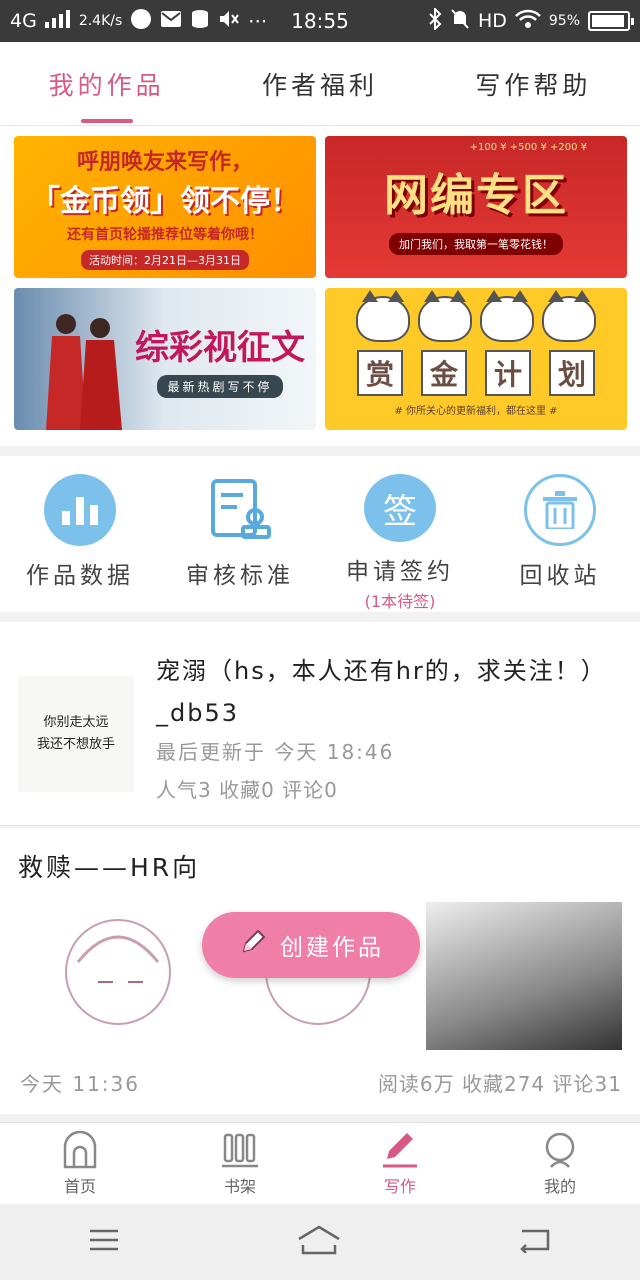 This screenshot has width=640, height=1280. Describe the element at coordinates (559, 1186) in the screenshot. I see `nav-label: 我的` at that location.